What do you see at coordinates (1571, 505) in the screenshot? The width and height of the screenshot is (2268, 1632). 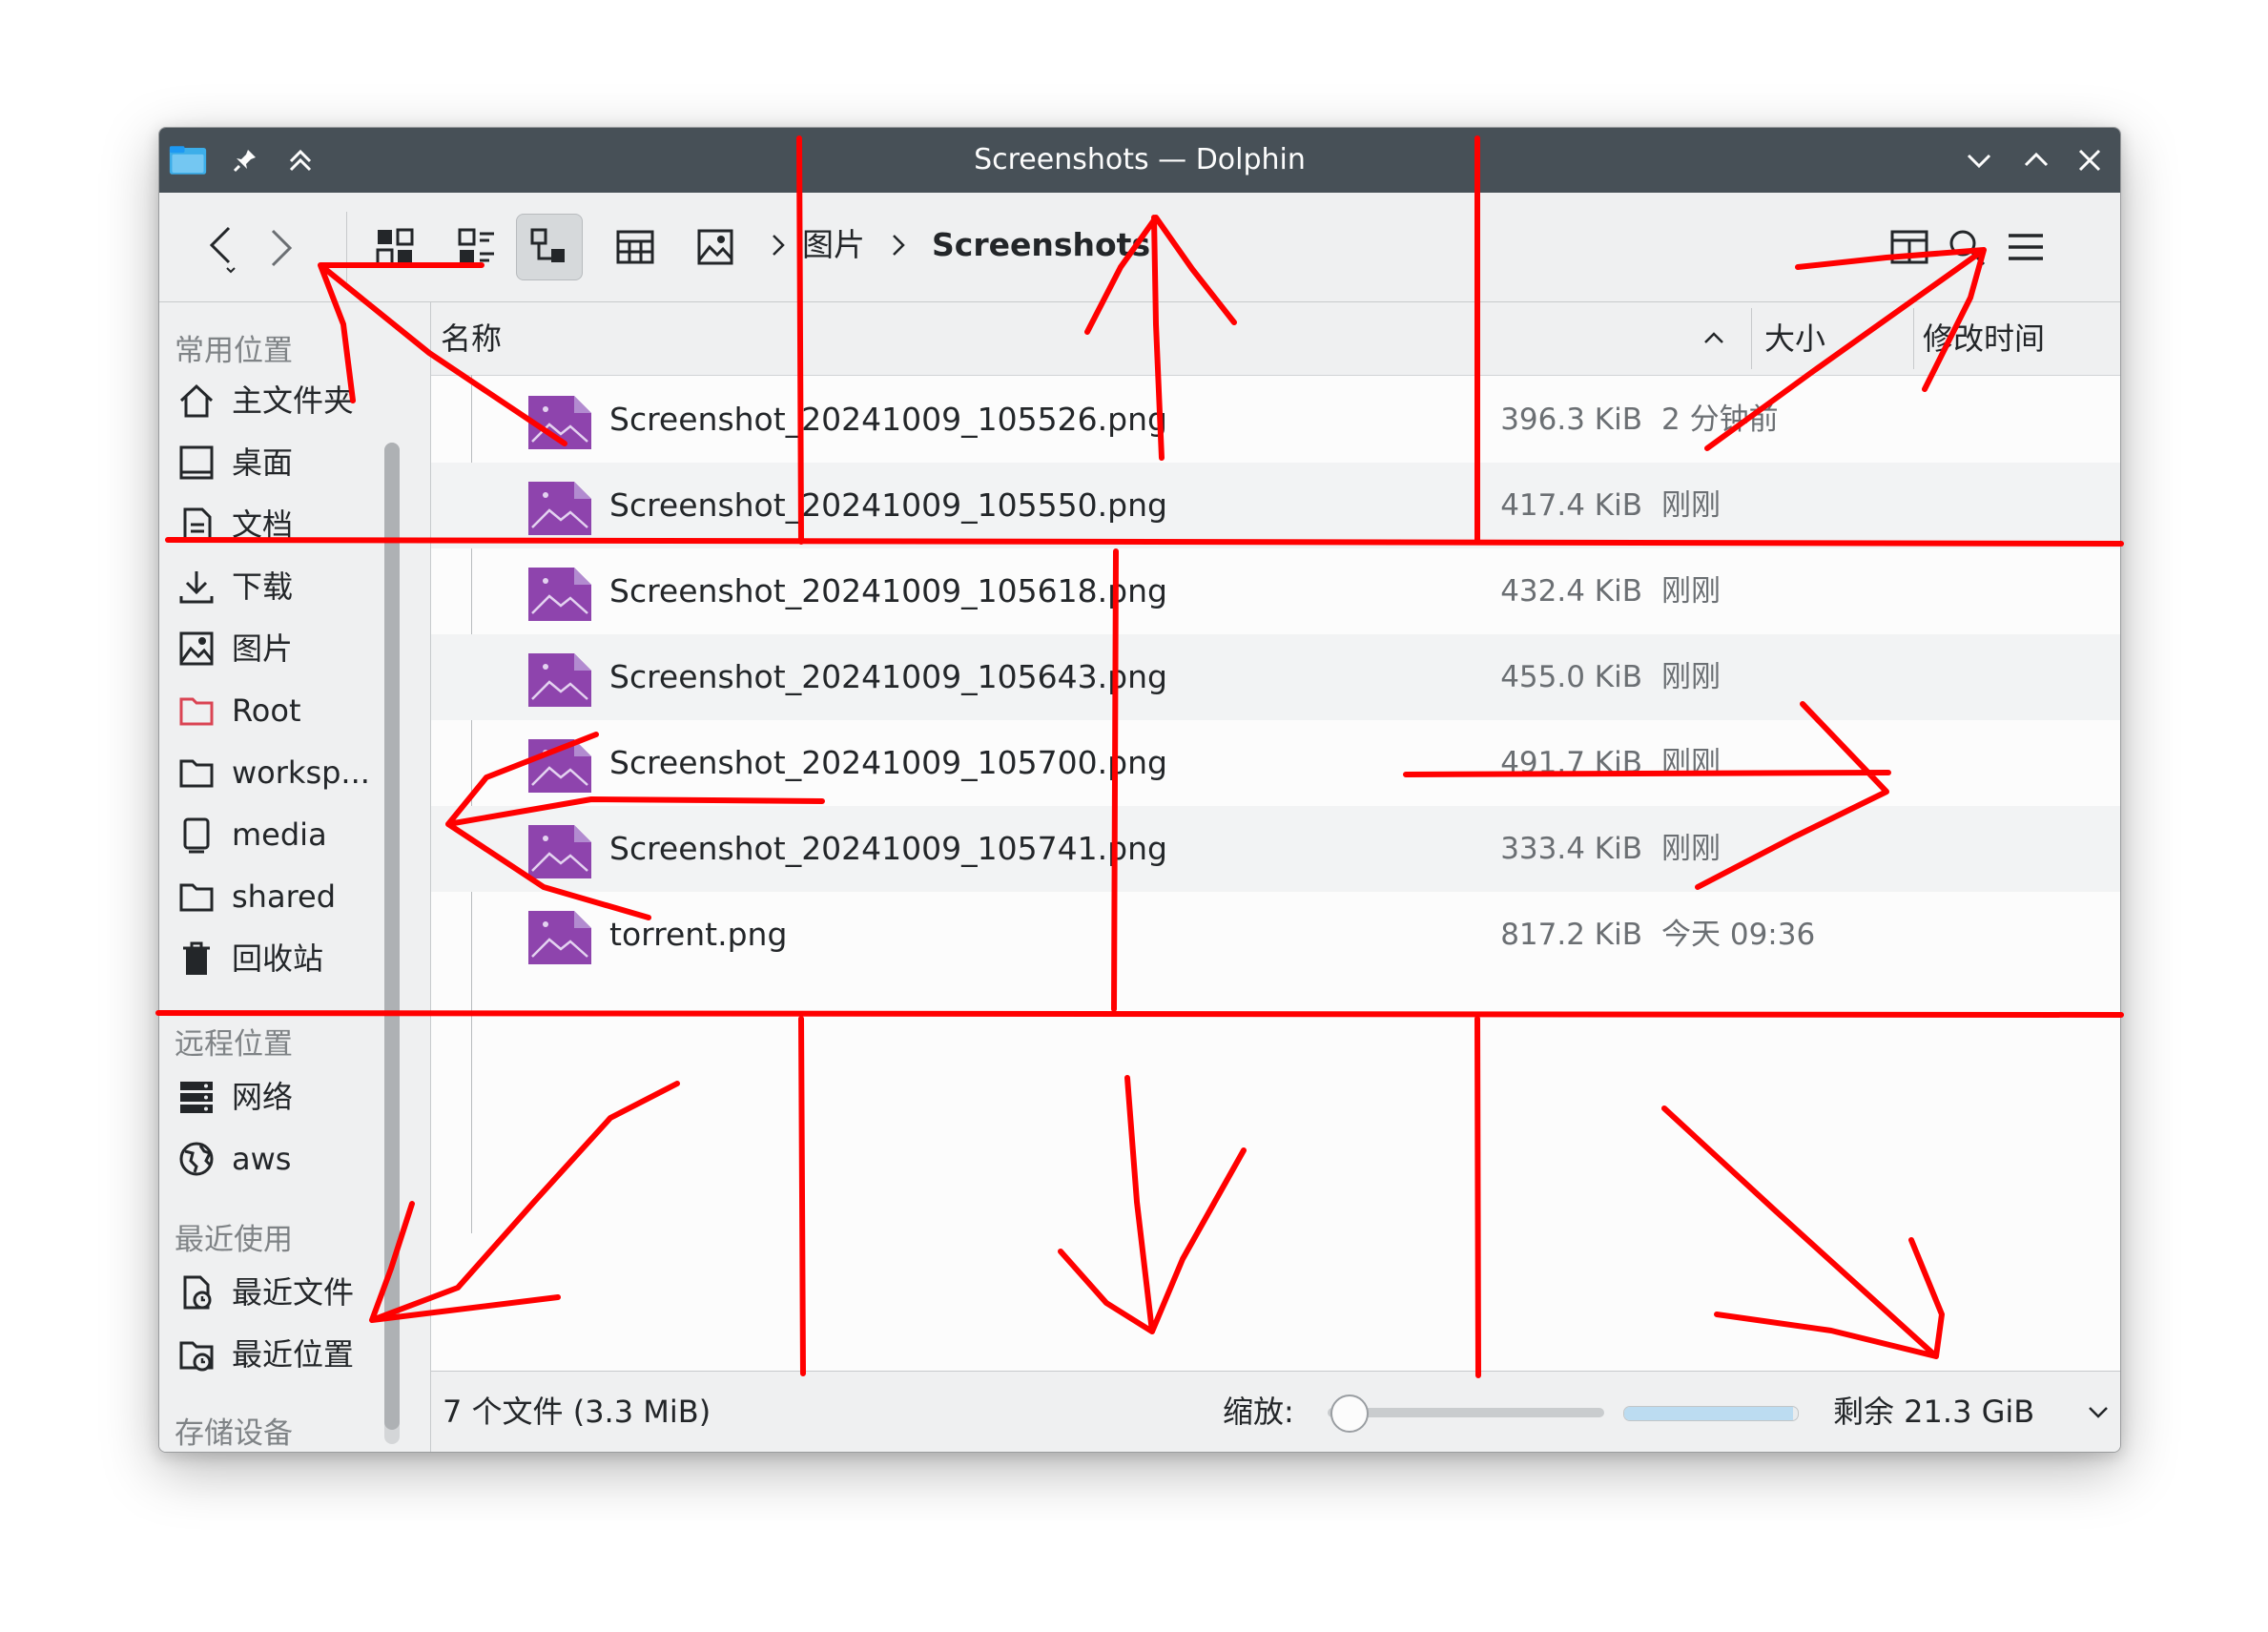 I see `file-size: 417.4 KiB` at bounding box center [1571, 505].